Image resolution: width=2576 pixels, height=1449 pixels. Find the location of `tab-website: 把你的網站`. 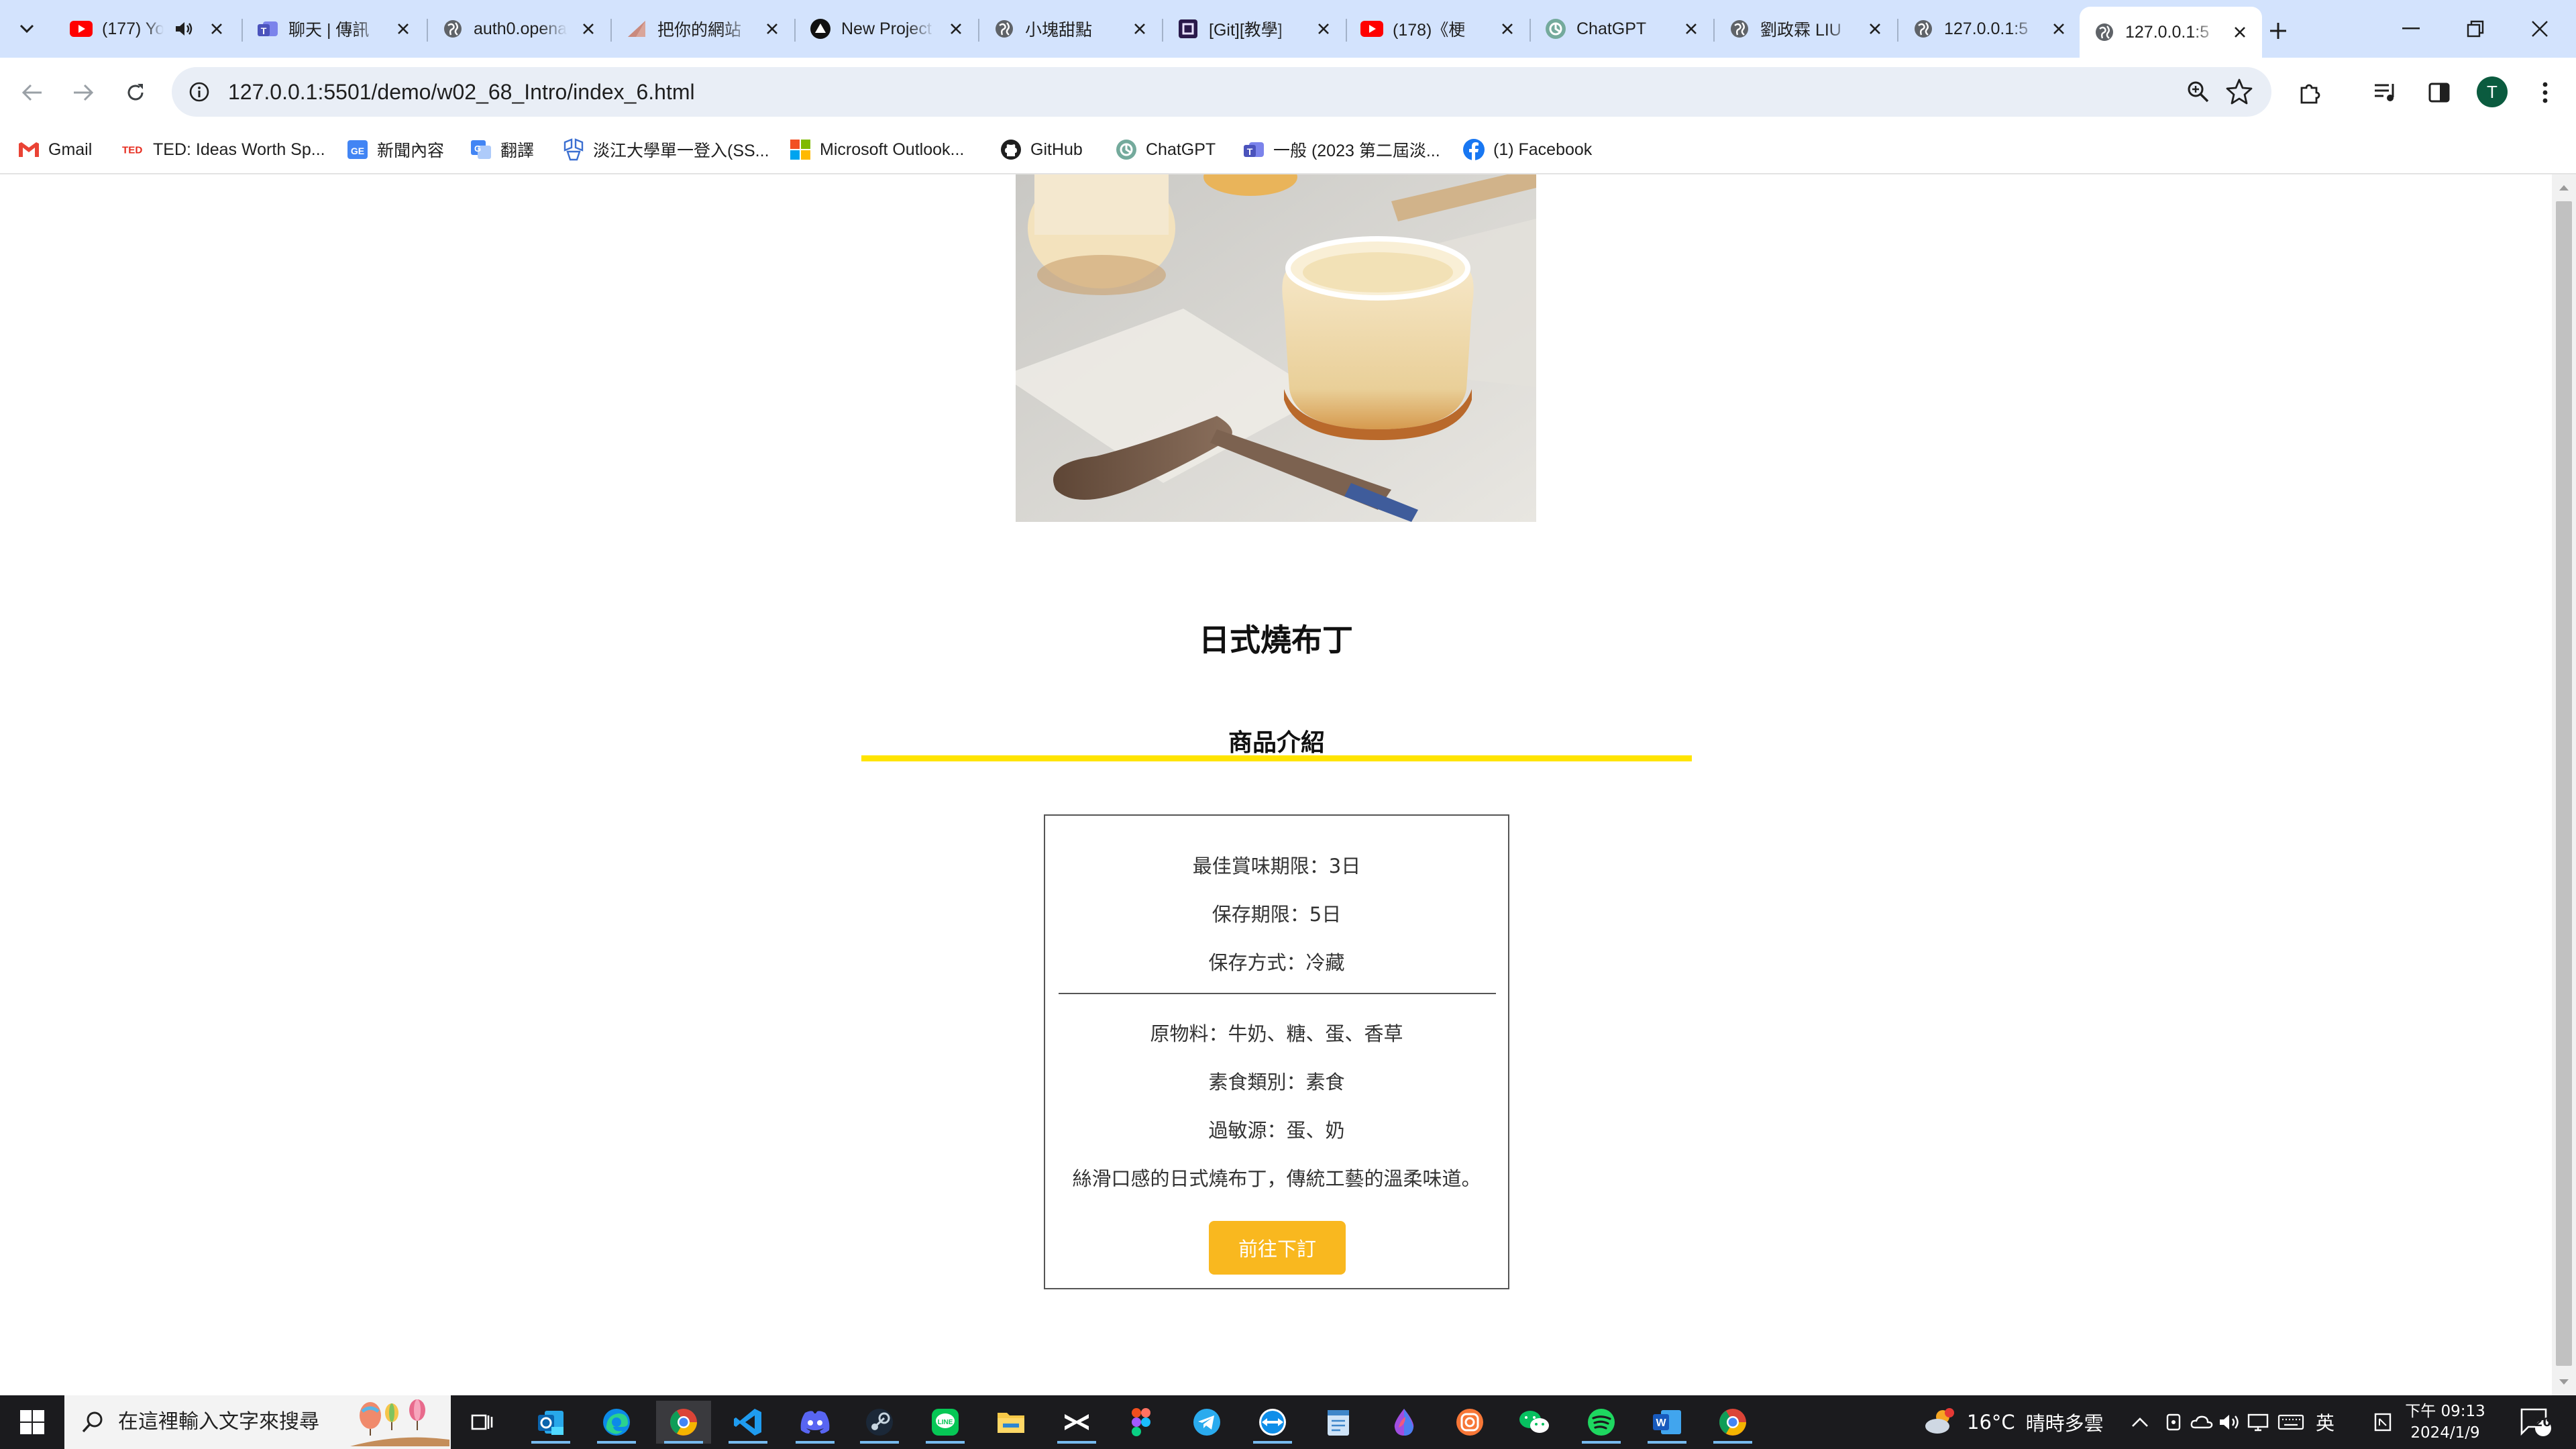

tab-website: 把你的網站 is located at coordinates (703, 29).